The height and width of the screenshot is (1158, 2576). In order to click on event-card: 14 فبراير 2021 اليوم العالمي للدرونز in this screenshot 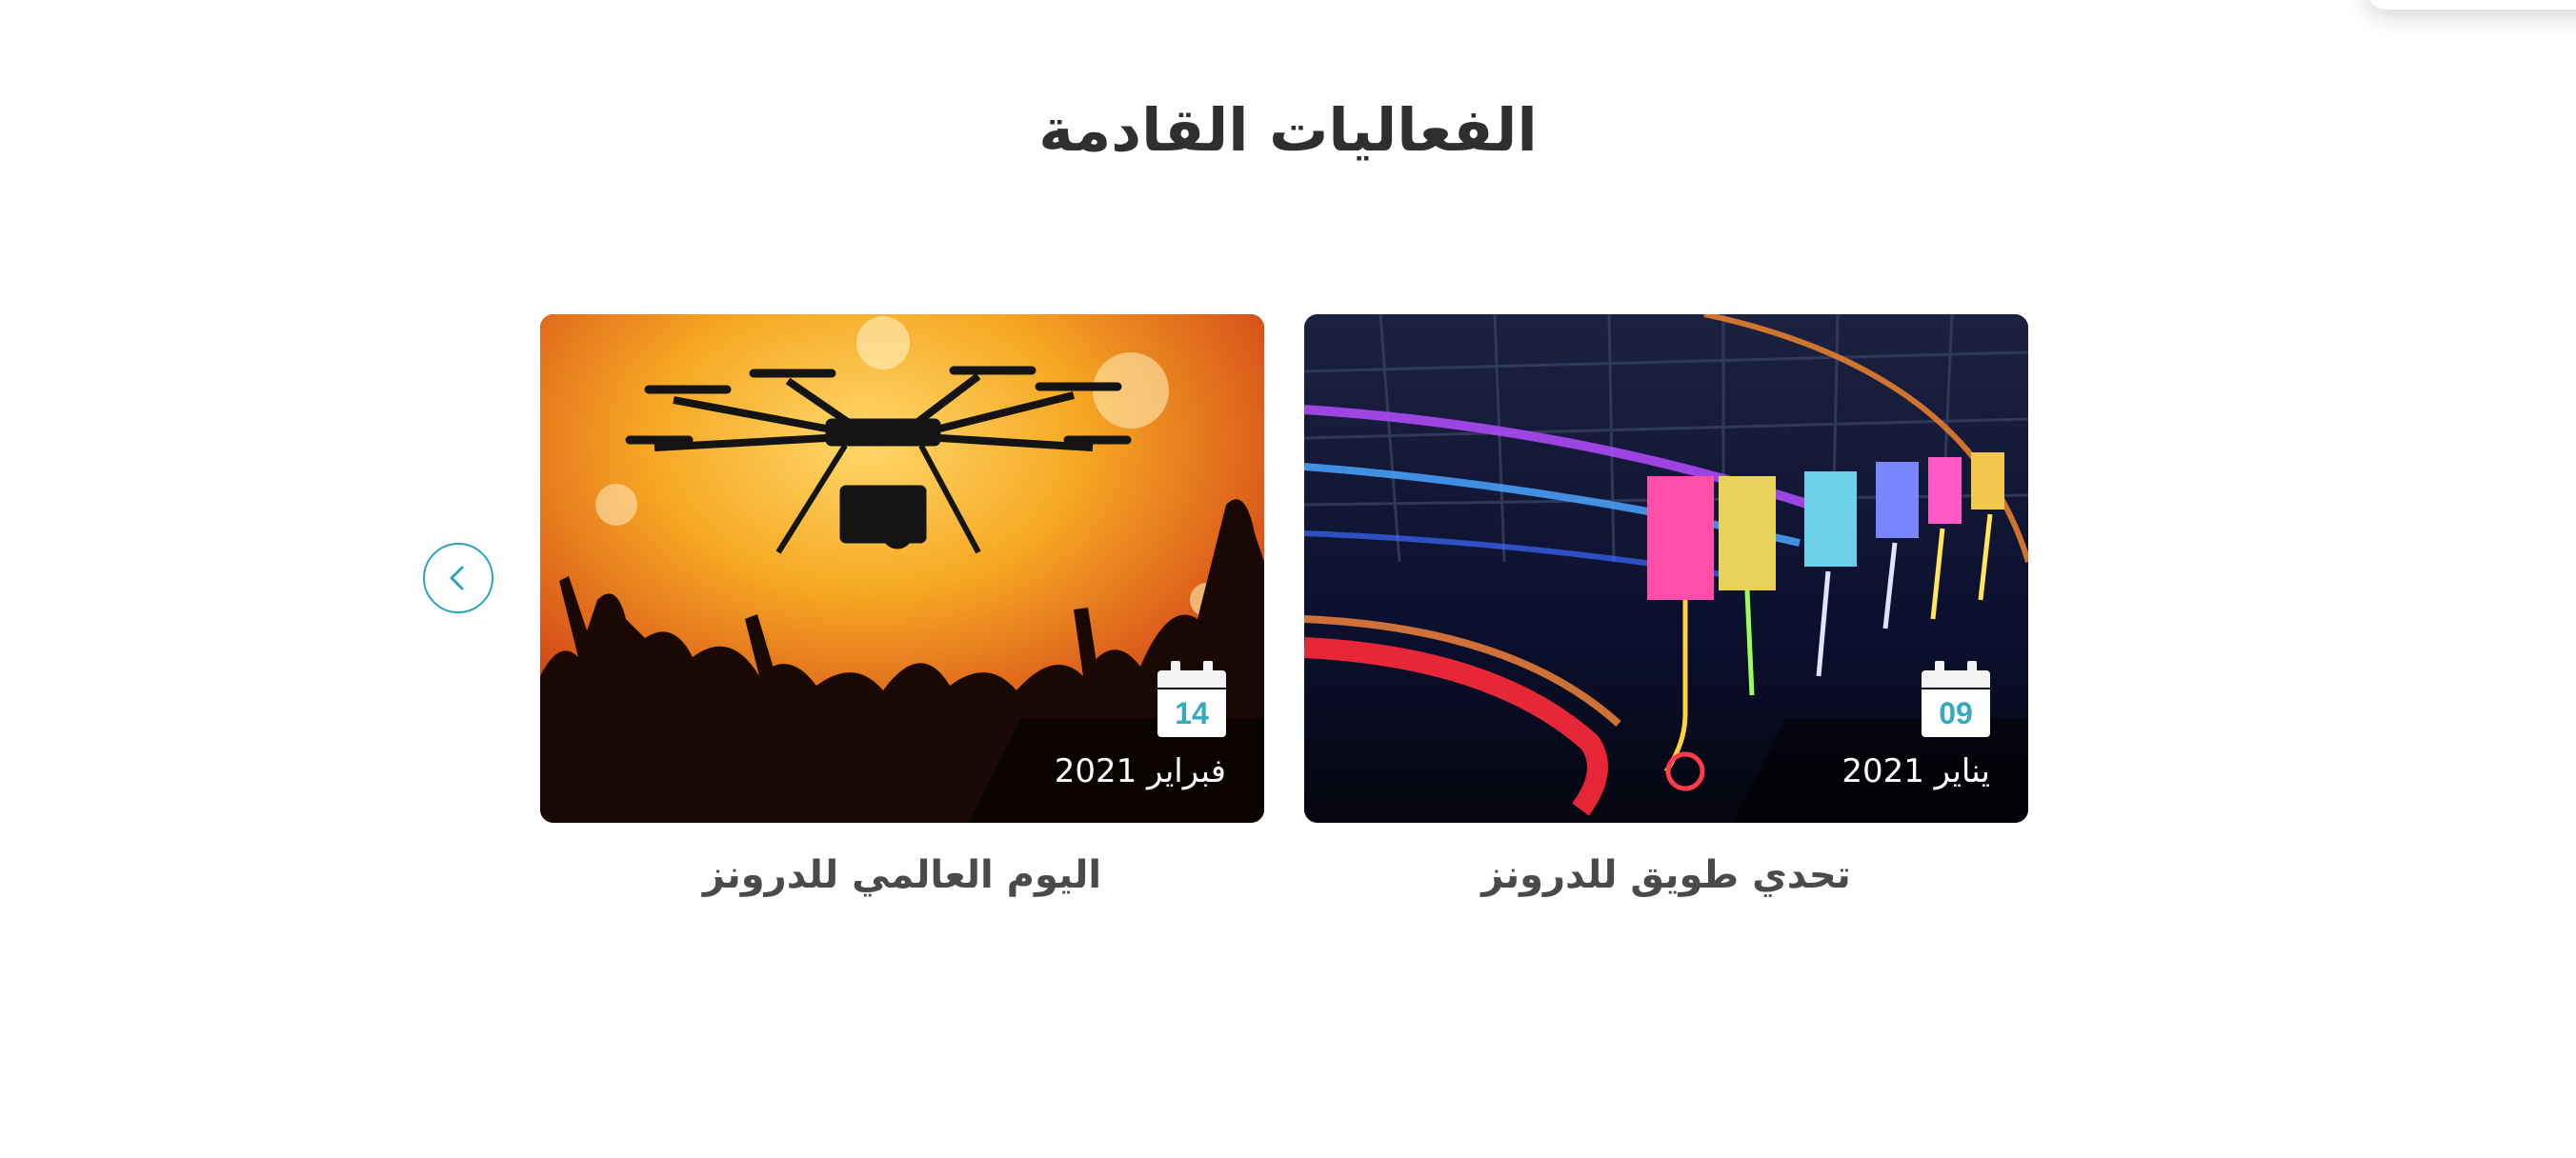, I will do `click(902, 606)`.